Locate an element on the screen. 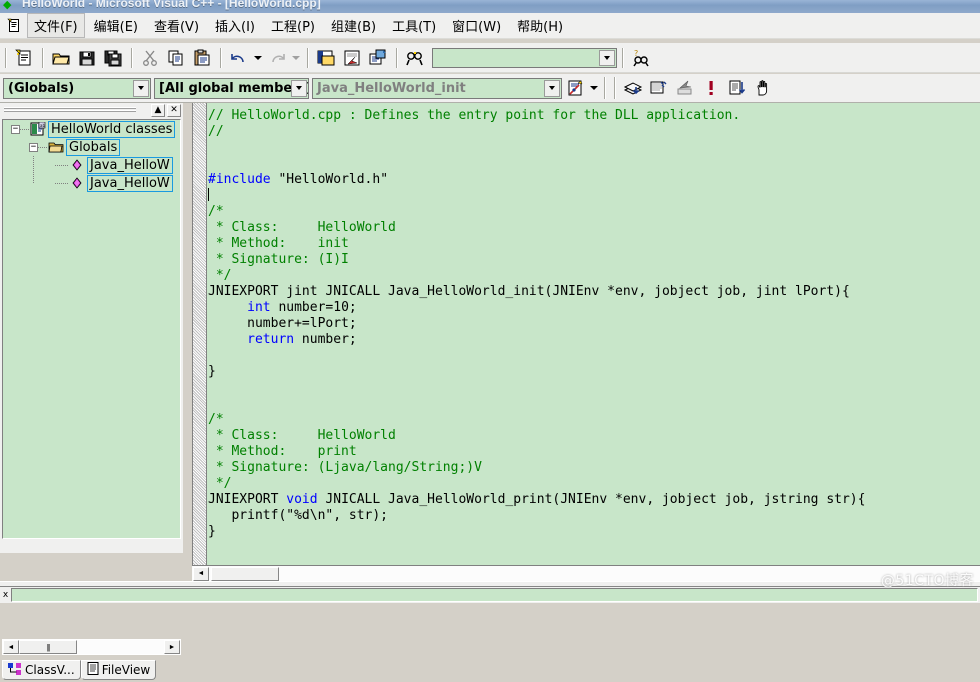  wizardbar-dropdown-arrow is located at coordinates (594, 88).